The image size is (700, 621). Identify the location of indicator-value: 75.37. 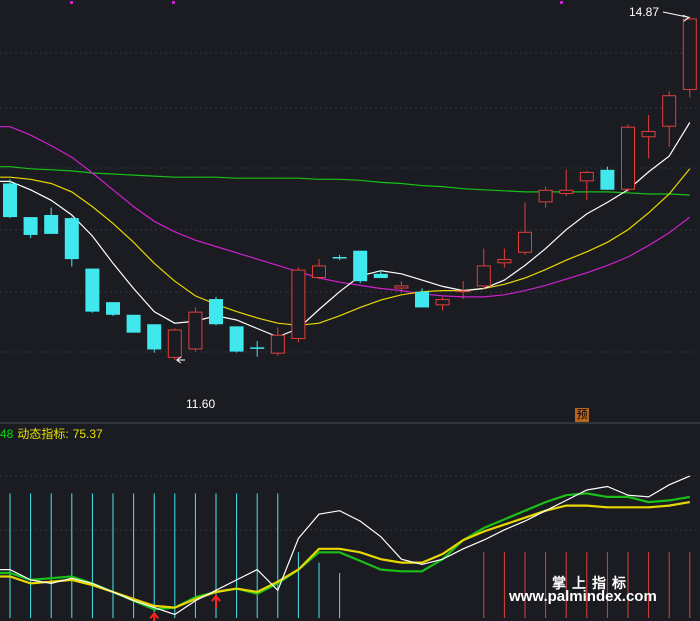
(87, 434).